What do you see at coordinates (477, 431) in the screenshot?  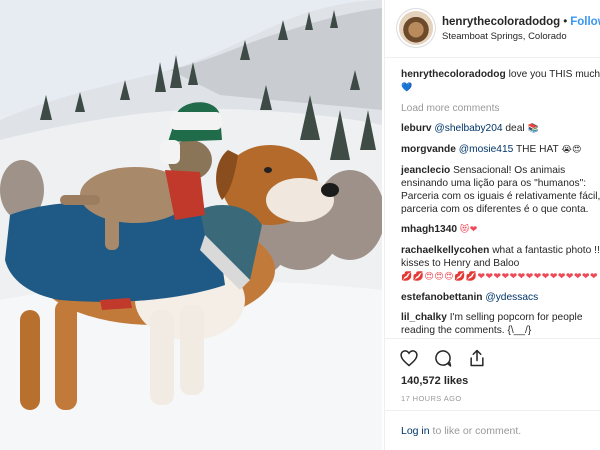 I see `login-rest: to like or comment.` at bounding box center [477, 431].